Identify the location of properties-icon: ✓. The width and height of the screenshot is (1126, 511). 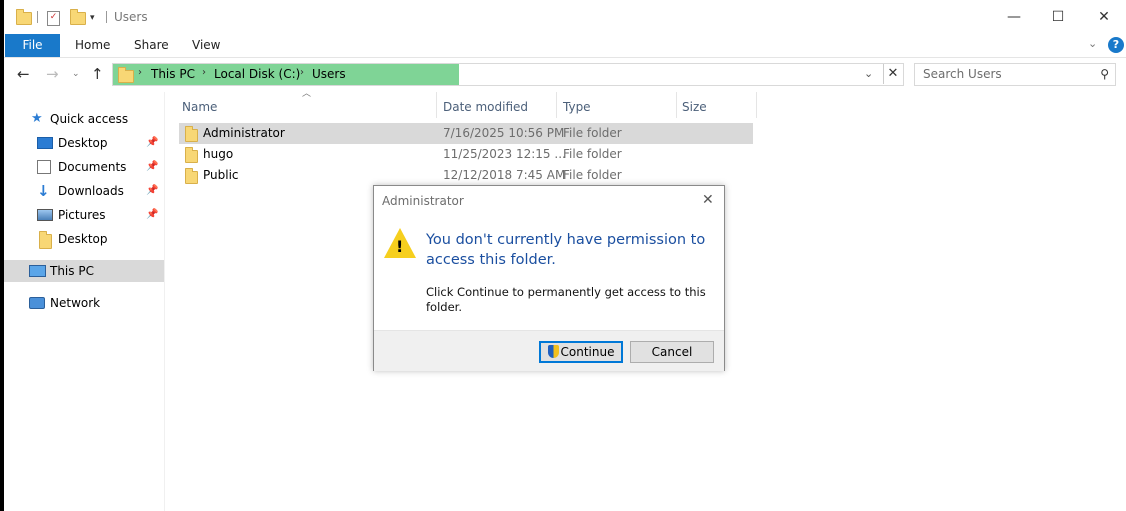
(53, 18).